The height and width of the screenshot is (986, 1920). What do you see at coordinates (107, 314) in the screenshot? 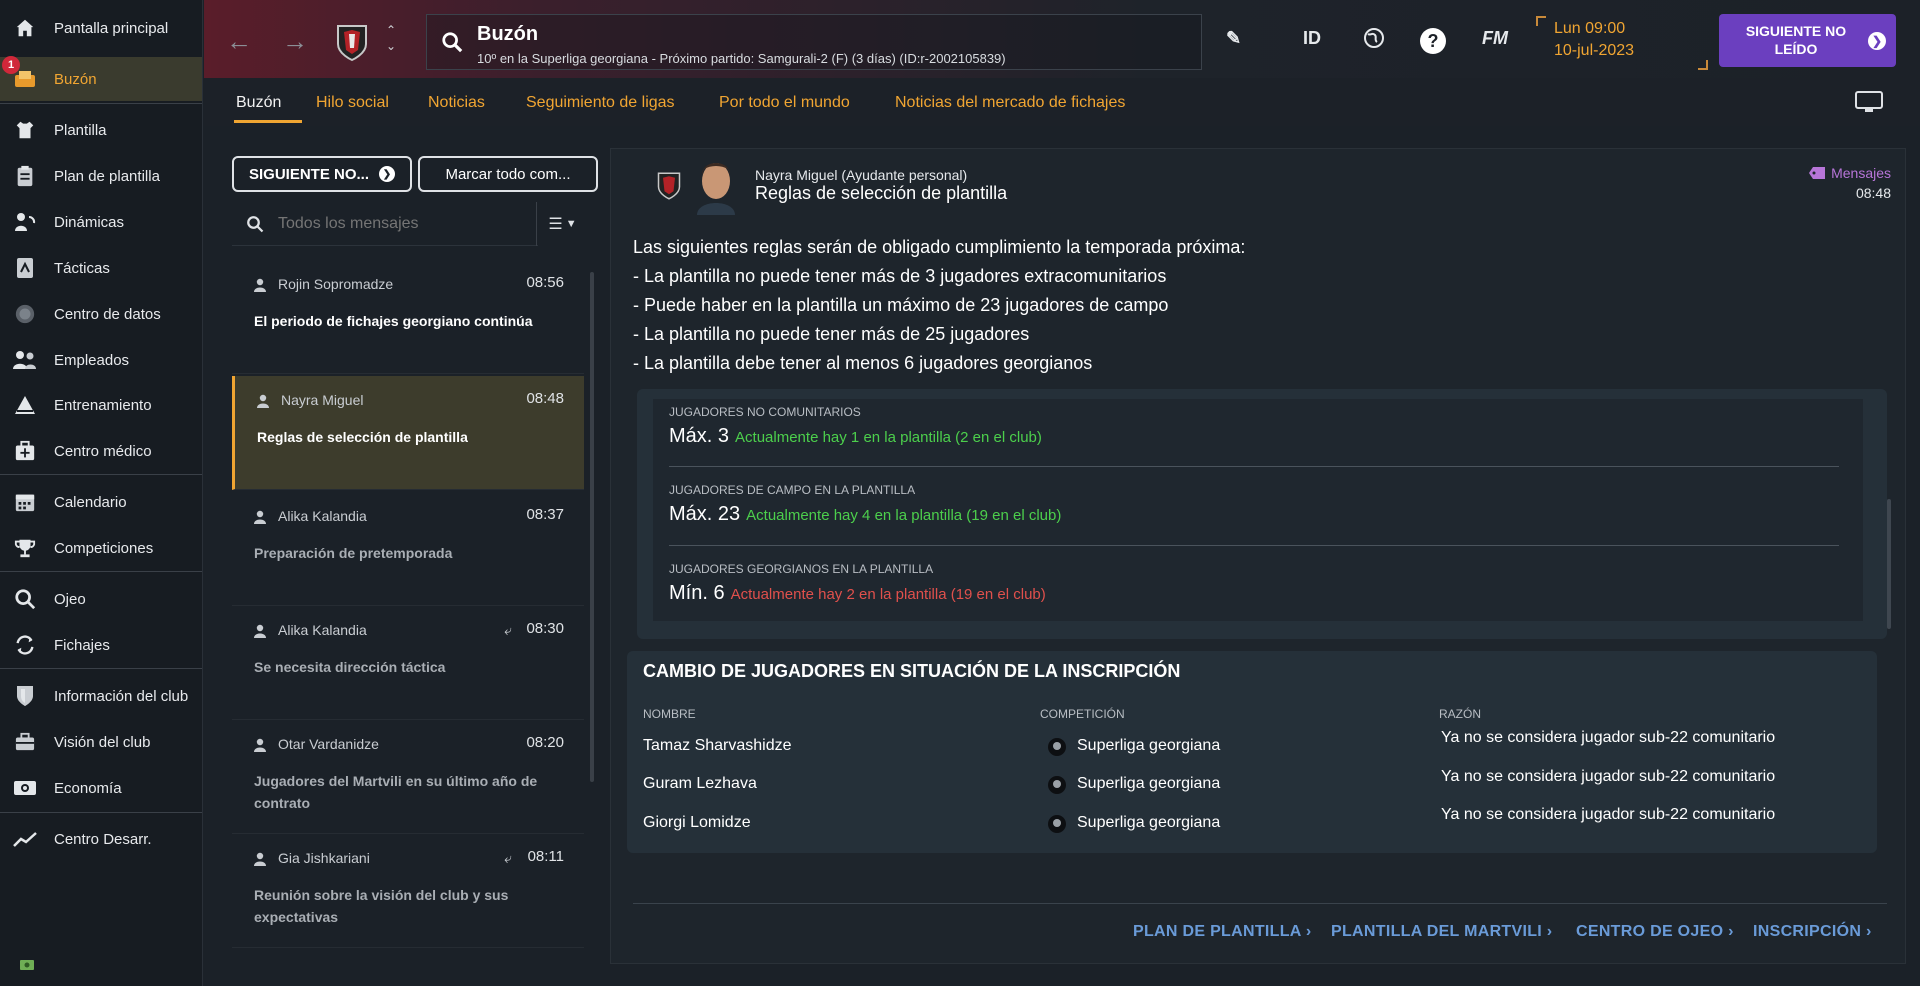
I see `sidebar-item-label: Centro de datos` at bounding box center [107, 314].